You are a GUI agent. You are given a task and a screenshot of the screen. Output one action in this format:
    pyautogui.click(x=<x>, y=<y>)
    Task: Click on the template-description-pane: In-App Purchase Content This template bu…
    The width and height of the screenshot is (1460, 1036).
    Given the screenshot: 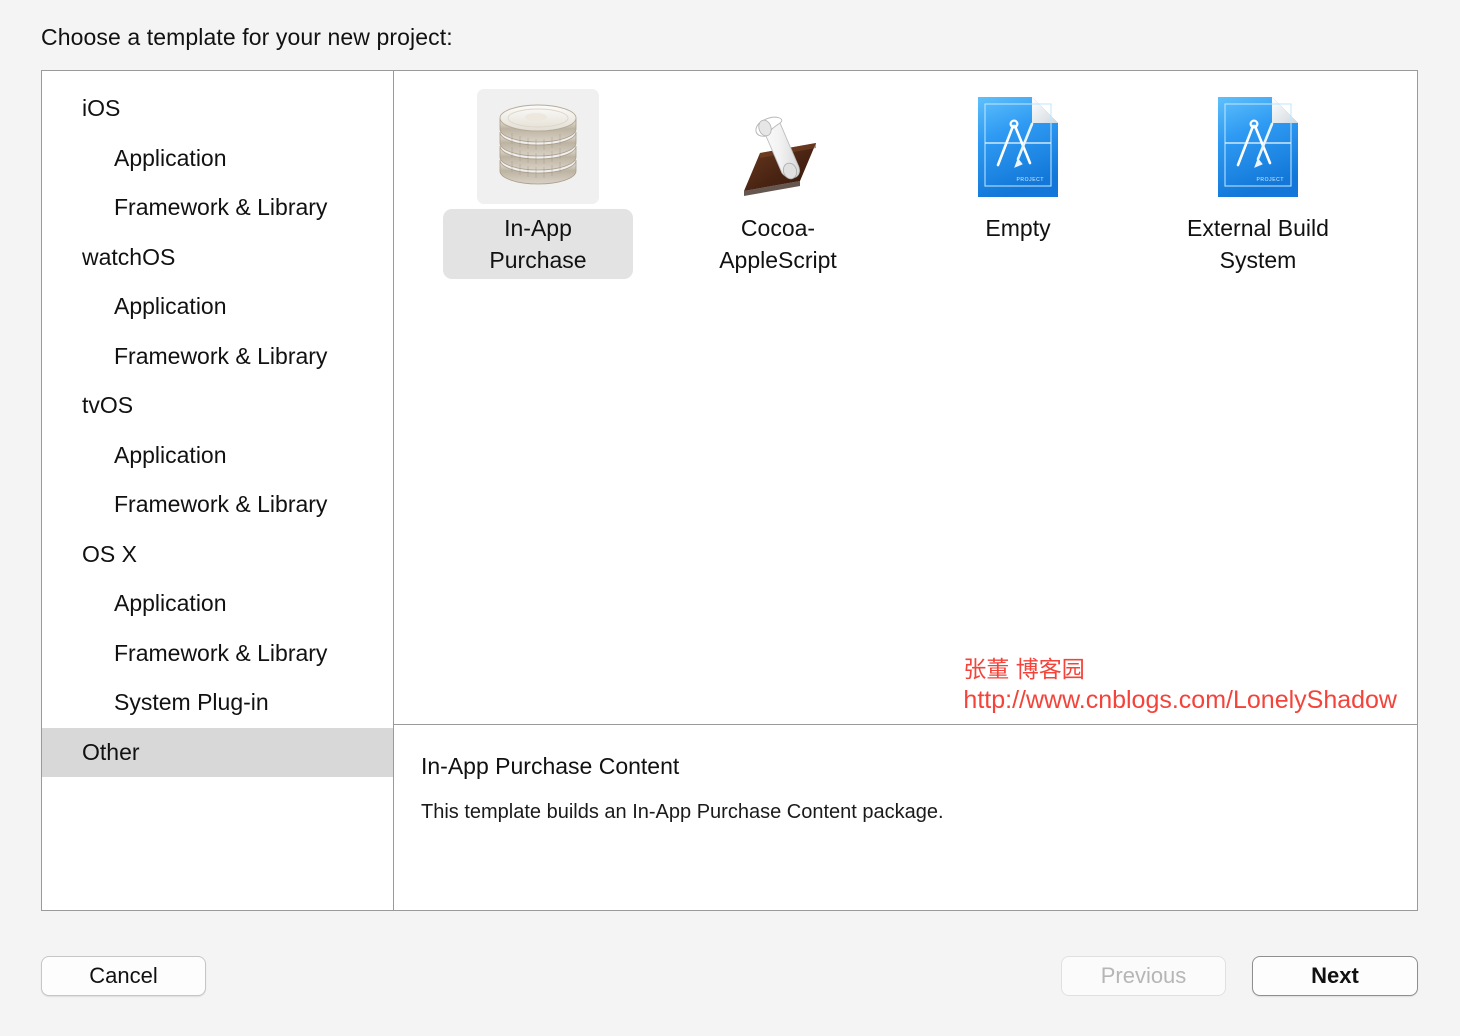 What is the action you would take?
    pyautogui.click(x=905, y=817)
    